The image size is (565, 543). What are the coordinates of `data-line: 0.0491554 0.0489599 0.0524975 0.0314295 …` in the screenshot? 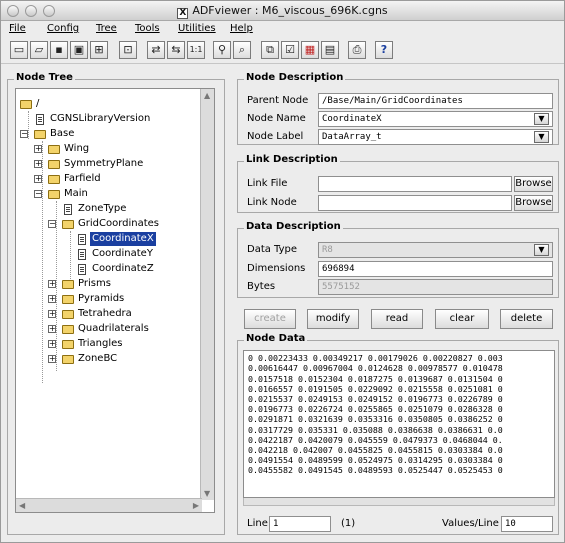 It's located at (375, 460).